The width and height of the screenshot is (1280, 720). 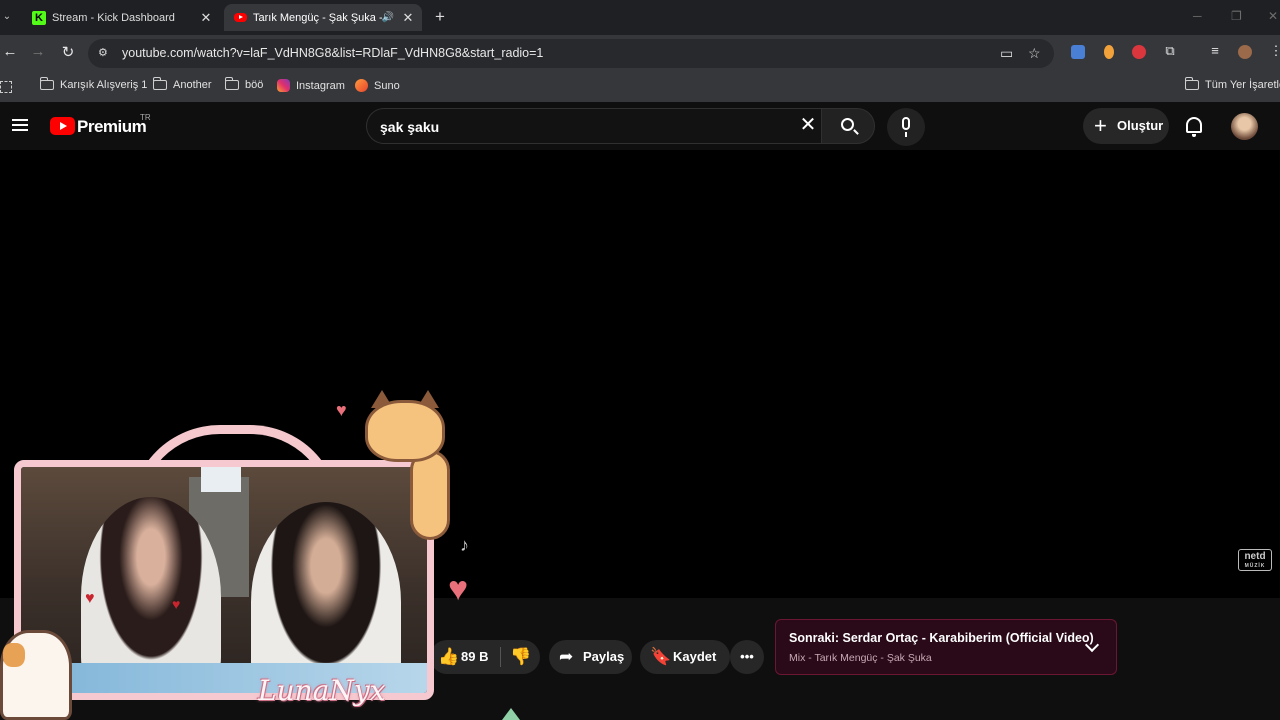 I want to click on browser-menu-icon: ⋮, so click(x=1273, y=51).